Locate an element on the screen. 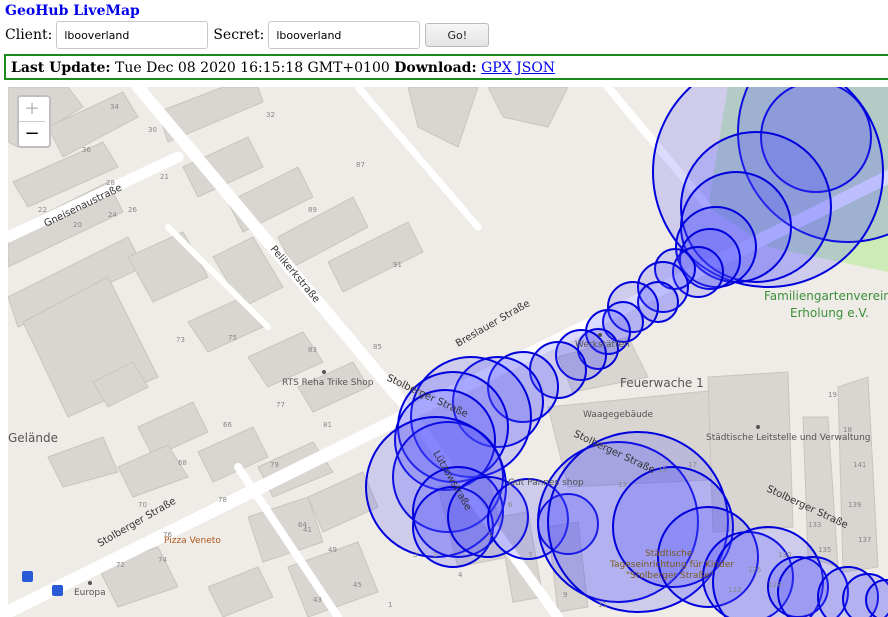 Image resolution: width=888 pixels, height=617 pixels. house-number: 2 is located at coordinates (435, 555).